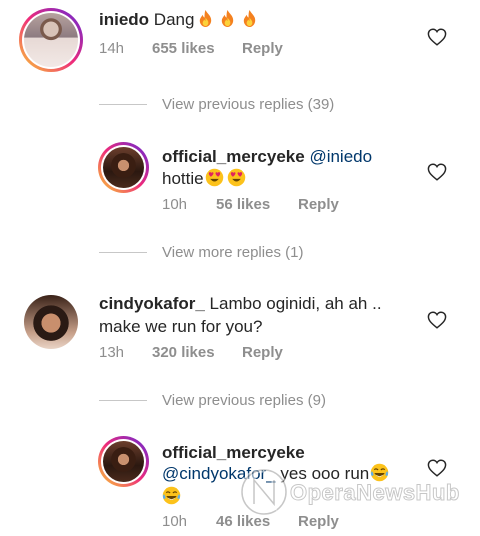  I want to click on username: iniedo, so click(124, 19).